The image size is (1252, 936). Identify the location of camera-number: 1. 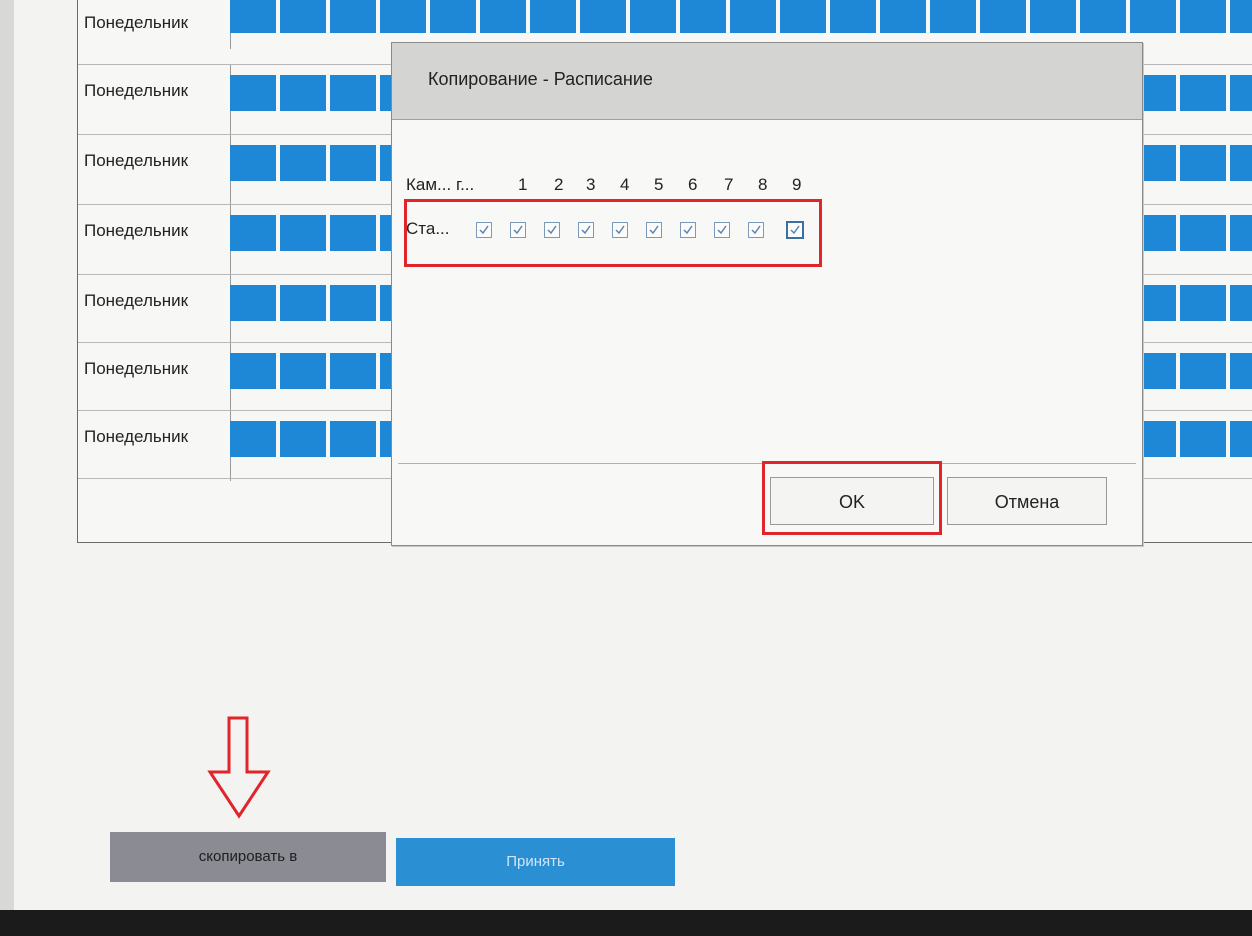
(523, 184).